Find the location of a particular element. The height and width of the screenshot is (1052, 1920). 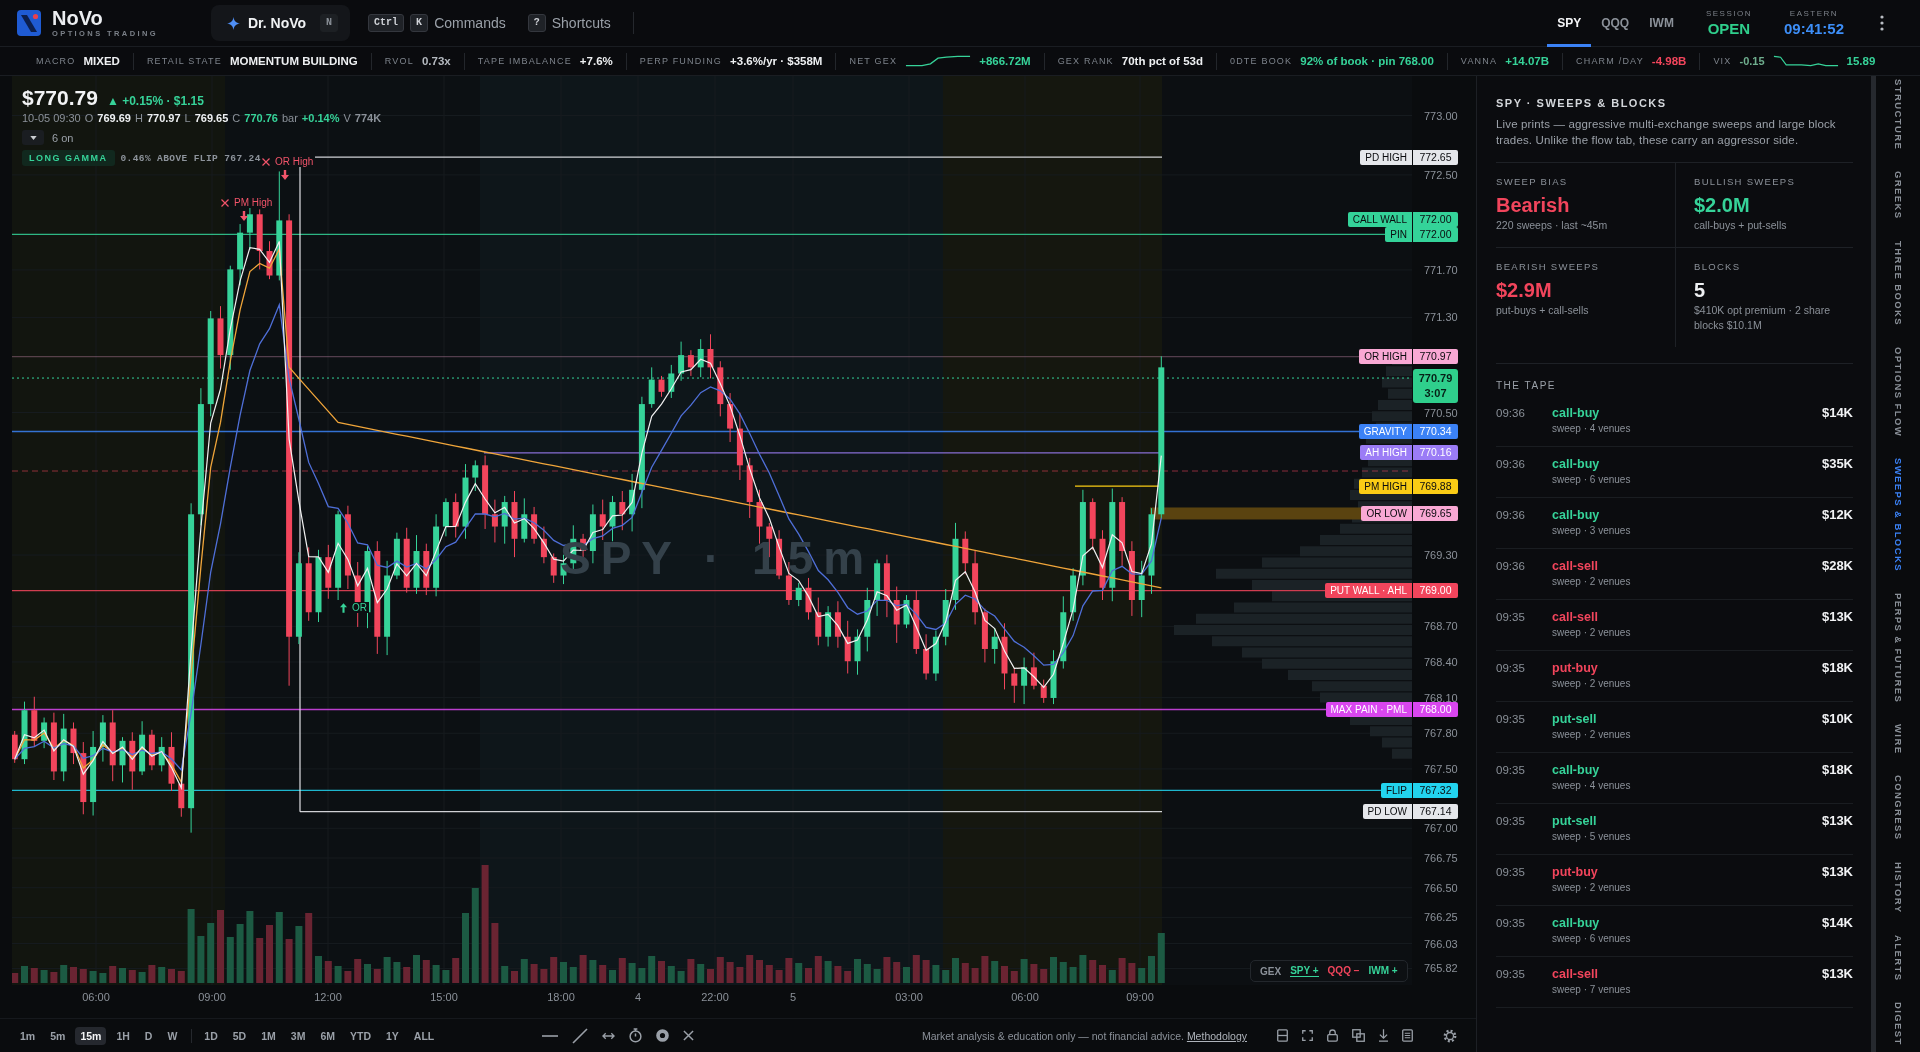

trade-amount: $10K is located at coordinates (1837, 719).